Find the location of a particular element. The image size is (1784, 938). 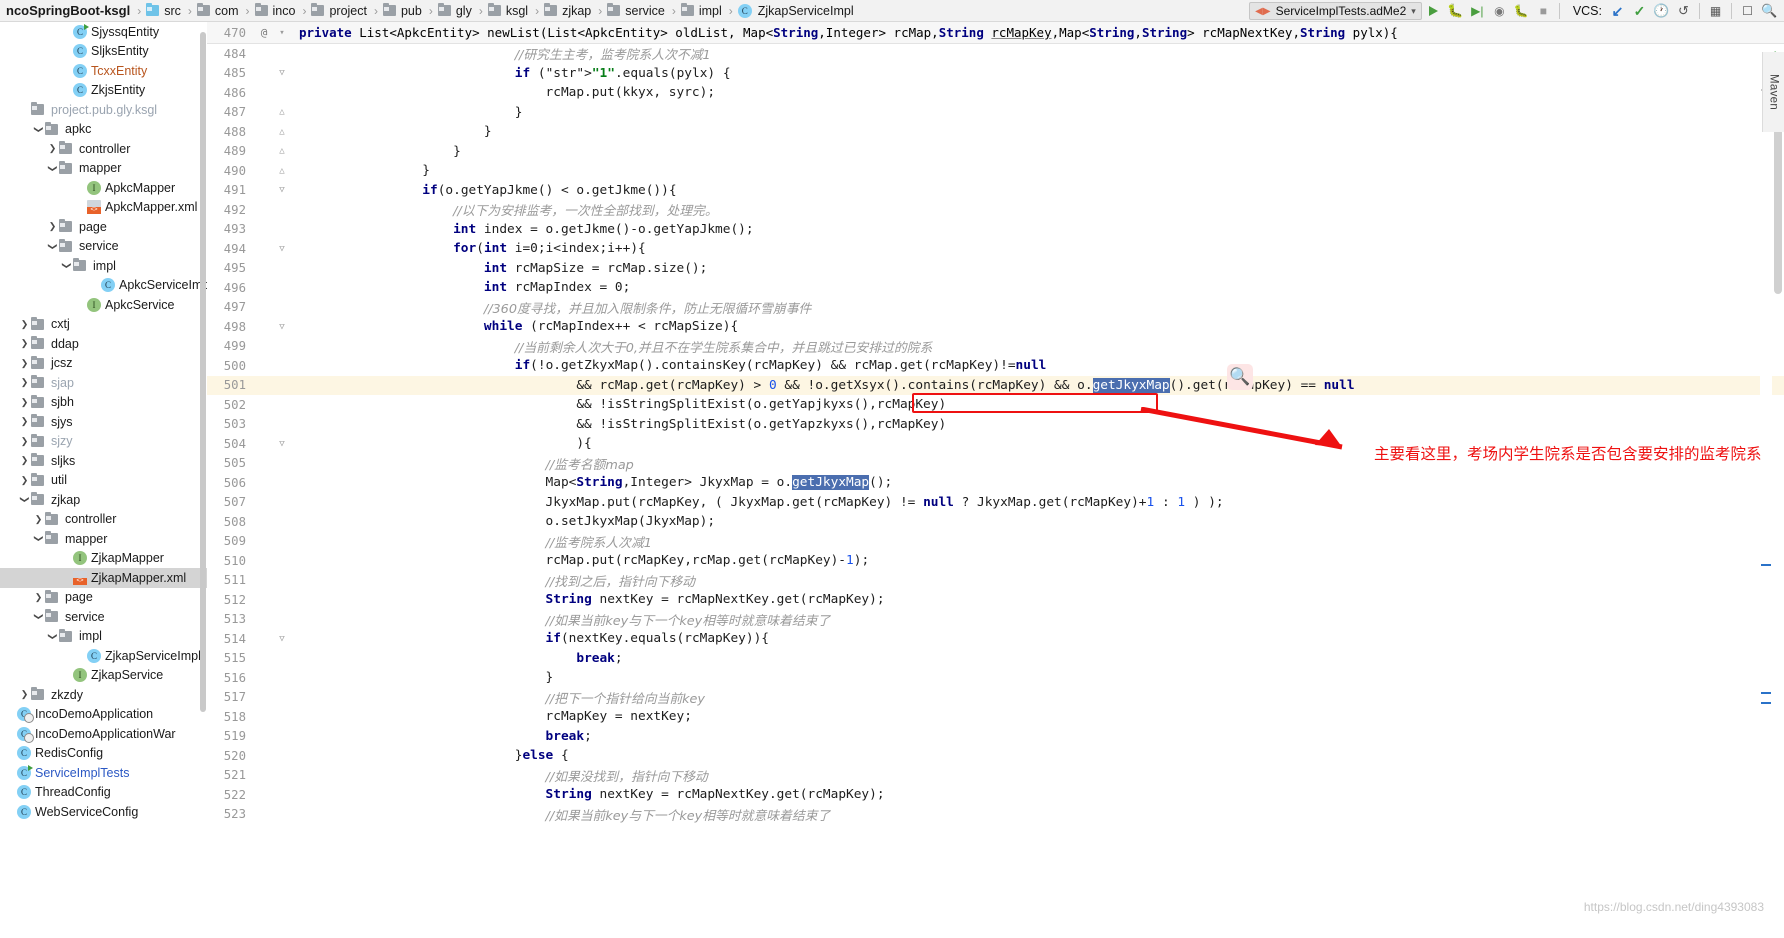

code-line: 495 int rcMapSize = rcMap.size(); is located at coordinates (995, 269).